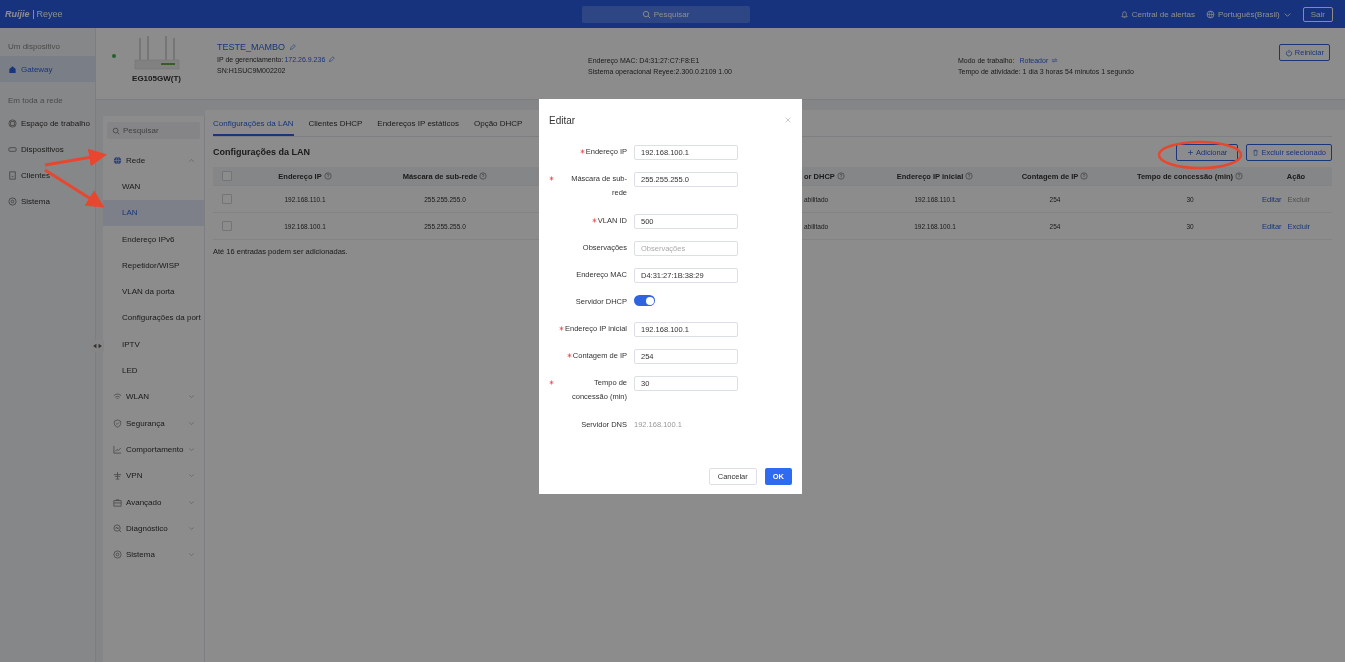 Image resolution: width=1345 pixels, height=662 pixels. Describe the element at coordinates (423, 127) in the screenshot. I see `tab: Endereços IP estáticos` at that location.